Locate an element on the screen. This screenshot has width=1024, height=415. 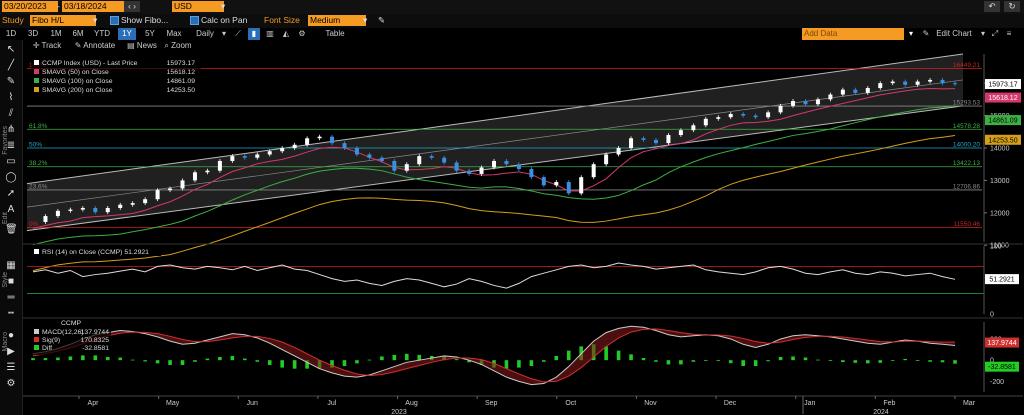
annotate-label: Annotate is located at coordinates (99, 45).